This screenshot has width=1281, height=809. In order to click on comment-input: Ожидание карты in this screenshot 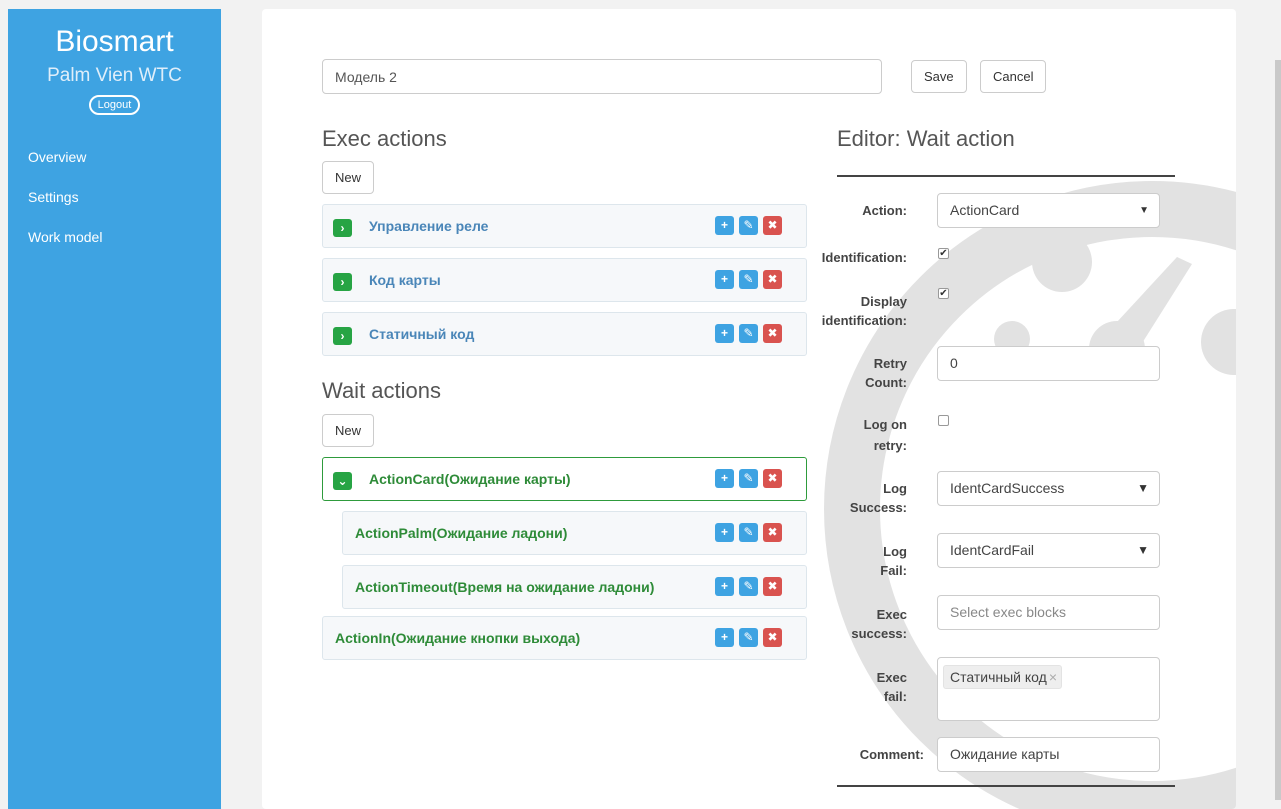, I will do `click(1048, 754)`.